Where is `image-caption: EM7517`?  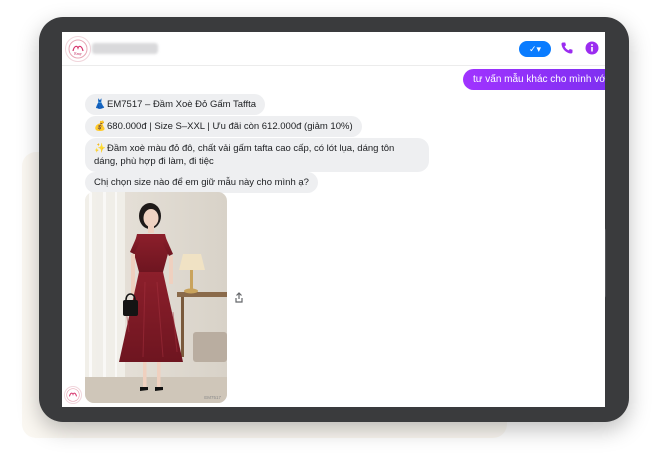
image-caption: EM7517 is located at coordinates (212, 397).